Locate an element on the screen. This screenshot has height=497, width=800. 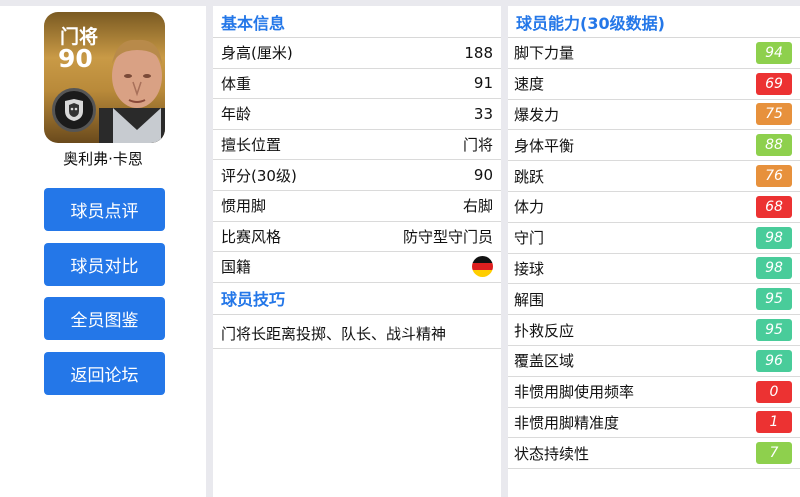
info-value: 右脚 is located at coordinates (477, 206).